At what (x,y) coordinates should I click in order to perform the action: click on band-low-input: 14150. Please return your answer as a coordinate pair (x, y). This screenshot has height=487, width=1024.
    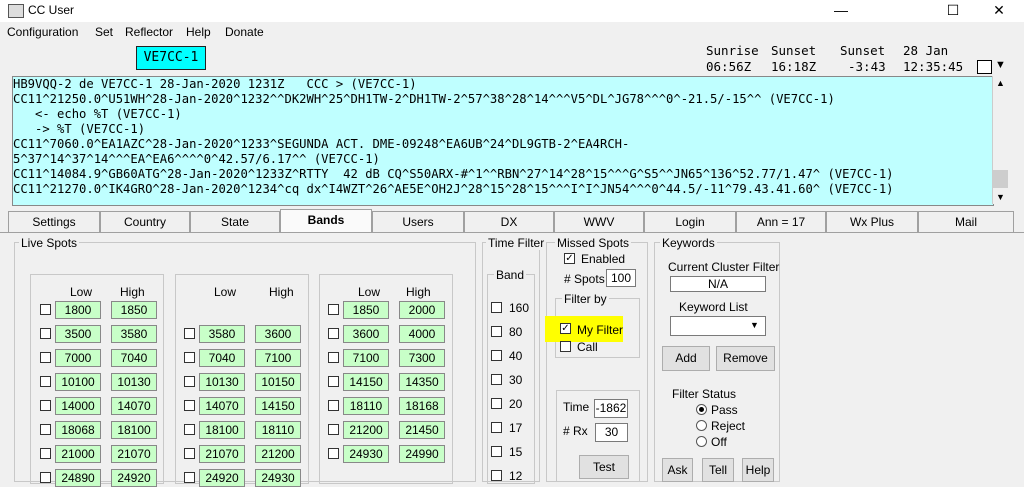
    Looking at the image, I should click on (366, 382).